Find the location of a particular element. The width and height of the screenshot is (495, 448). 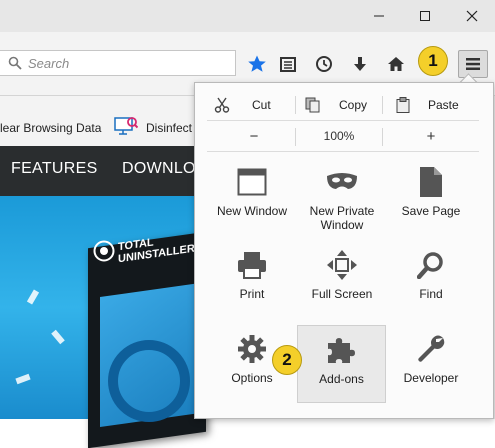

callout-number: 2 is located at coordinates (287, 359).